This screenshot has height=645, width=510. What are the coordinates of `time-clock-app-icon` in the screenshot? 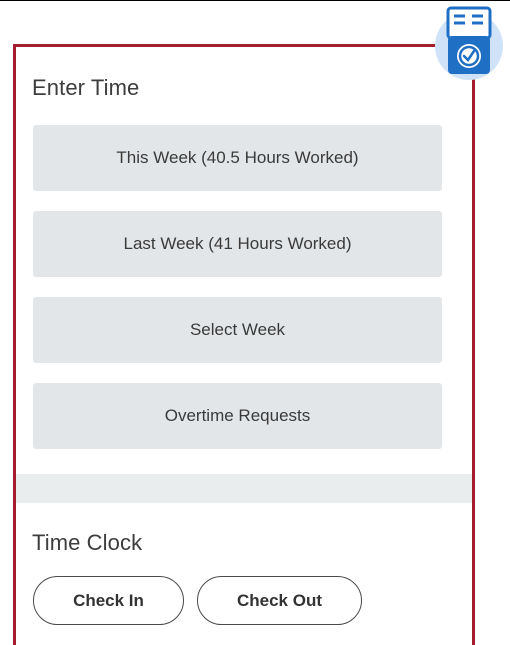 It's located at (471, 43).